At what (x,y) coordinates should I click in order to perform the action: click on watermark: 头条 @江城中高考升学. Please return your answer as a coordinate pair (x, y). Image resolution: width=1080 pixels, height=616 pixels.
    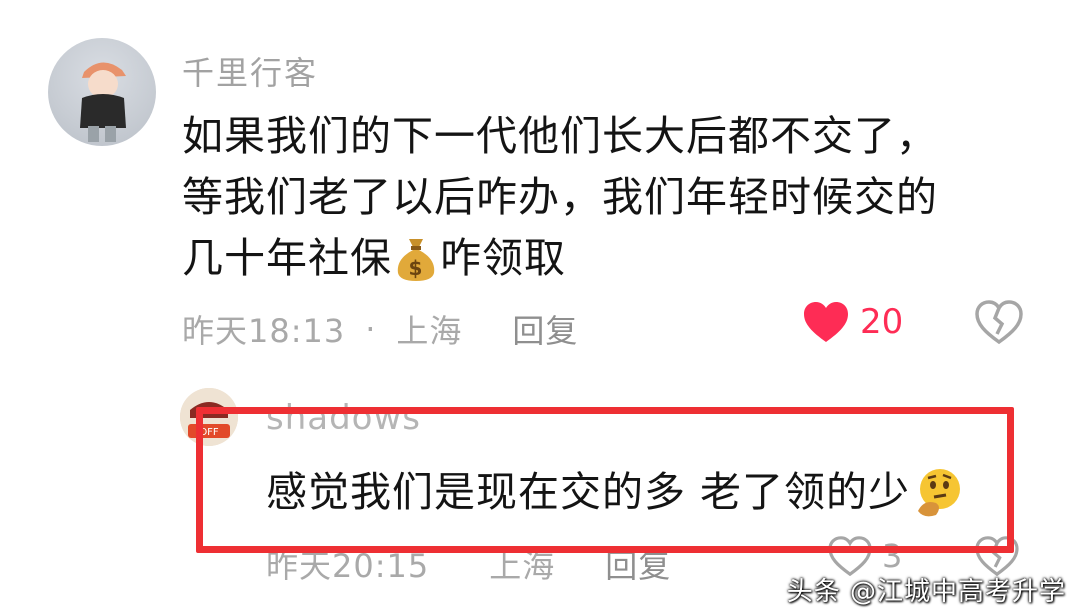
    Looking at the image, I should click on (926, 592).